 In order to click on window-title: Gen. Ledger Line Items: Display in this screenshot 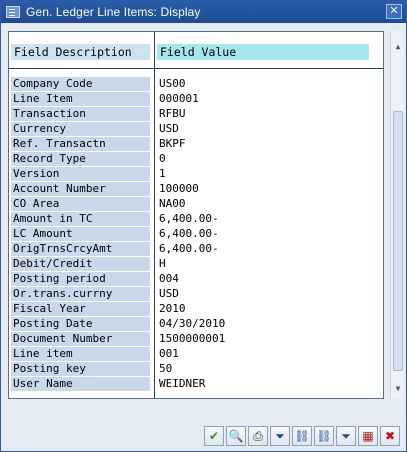, I will do `click(113, 12)`.